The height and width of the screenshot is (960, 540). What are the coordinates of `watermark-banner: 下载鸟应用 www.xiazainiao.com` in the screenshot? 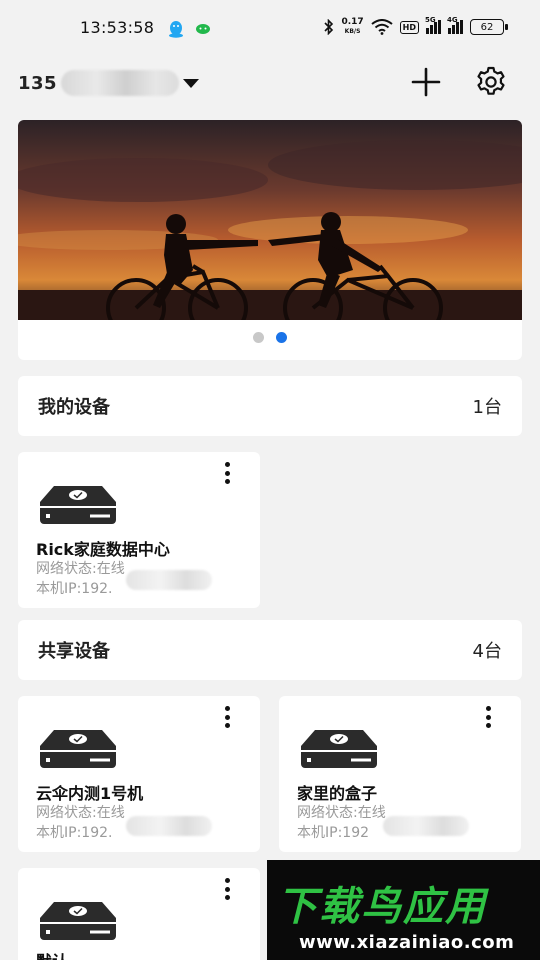 It's located at (403, 910).